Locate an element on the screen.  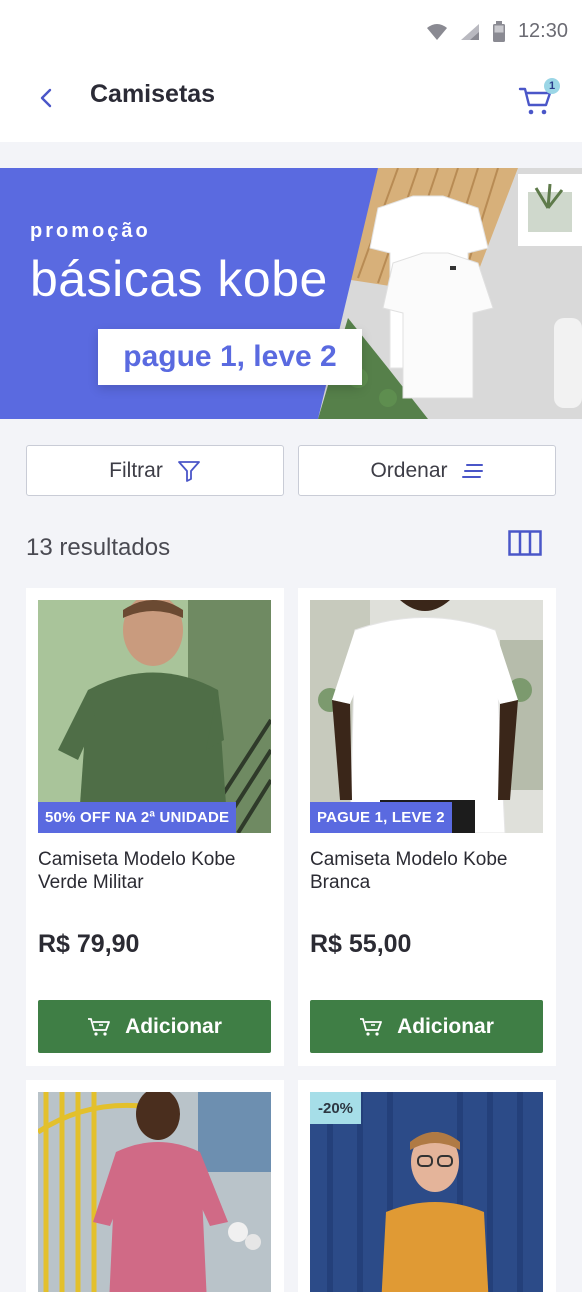
discount-badge: -20% is located at coordinates (336, 1108).